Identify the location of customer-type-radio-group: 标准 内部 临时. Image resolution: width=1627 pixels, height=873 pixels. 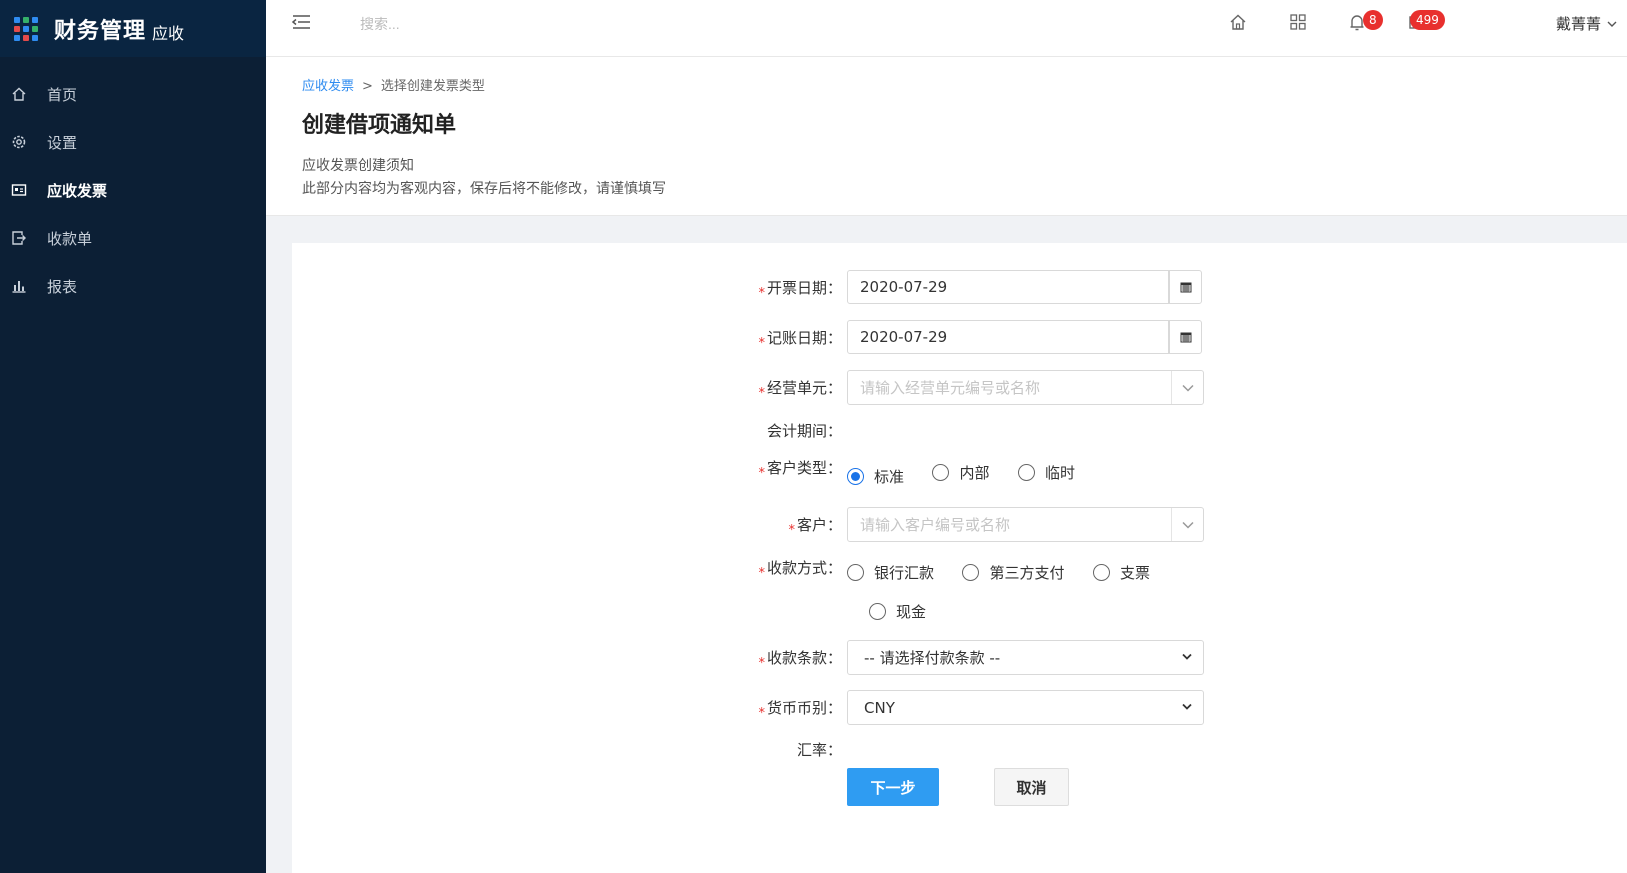
(973, 474).